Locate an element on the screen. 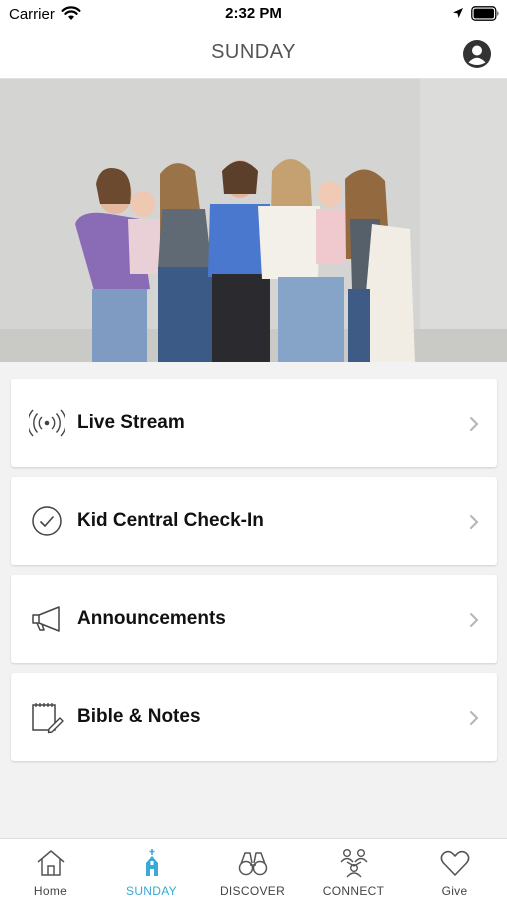 The width and height of the screenshot is (507, 900). nav-bar: SUNDAY is located at coordinates (253, 54).